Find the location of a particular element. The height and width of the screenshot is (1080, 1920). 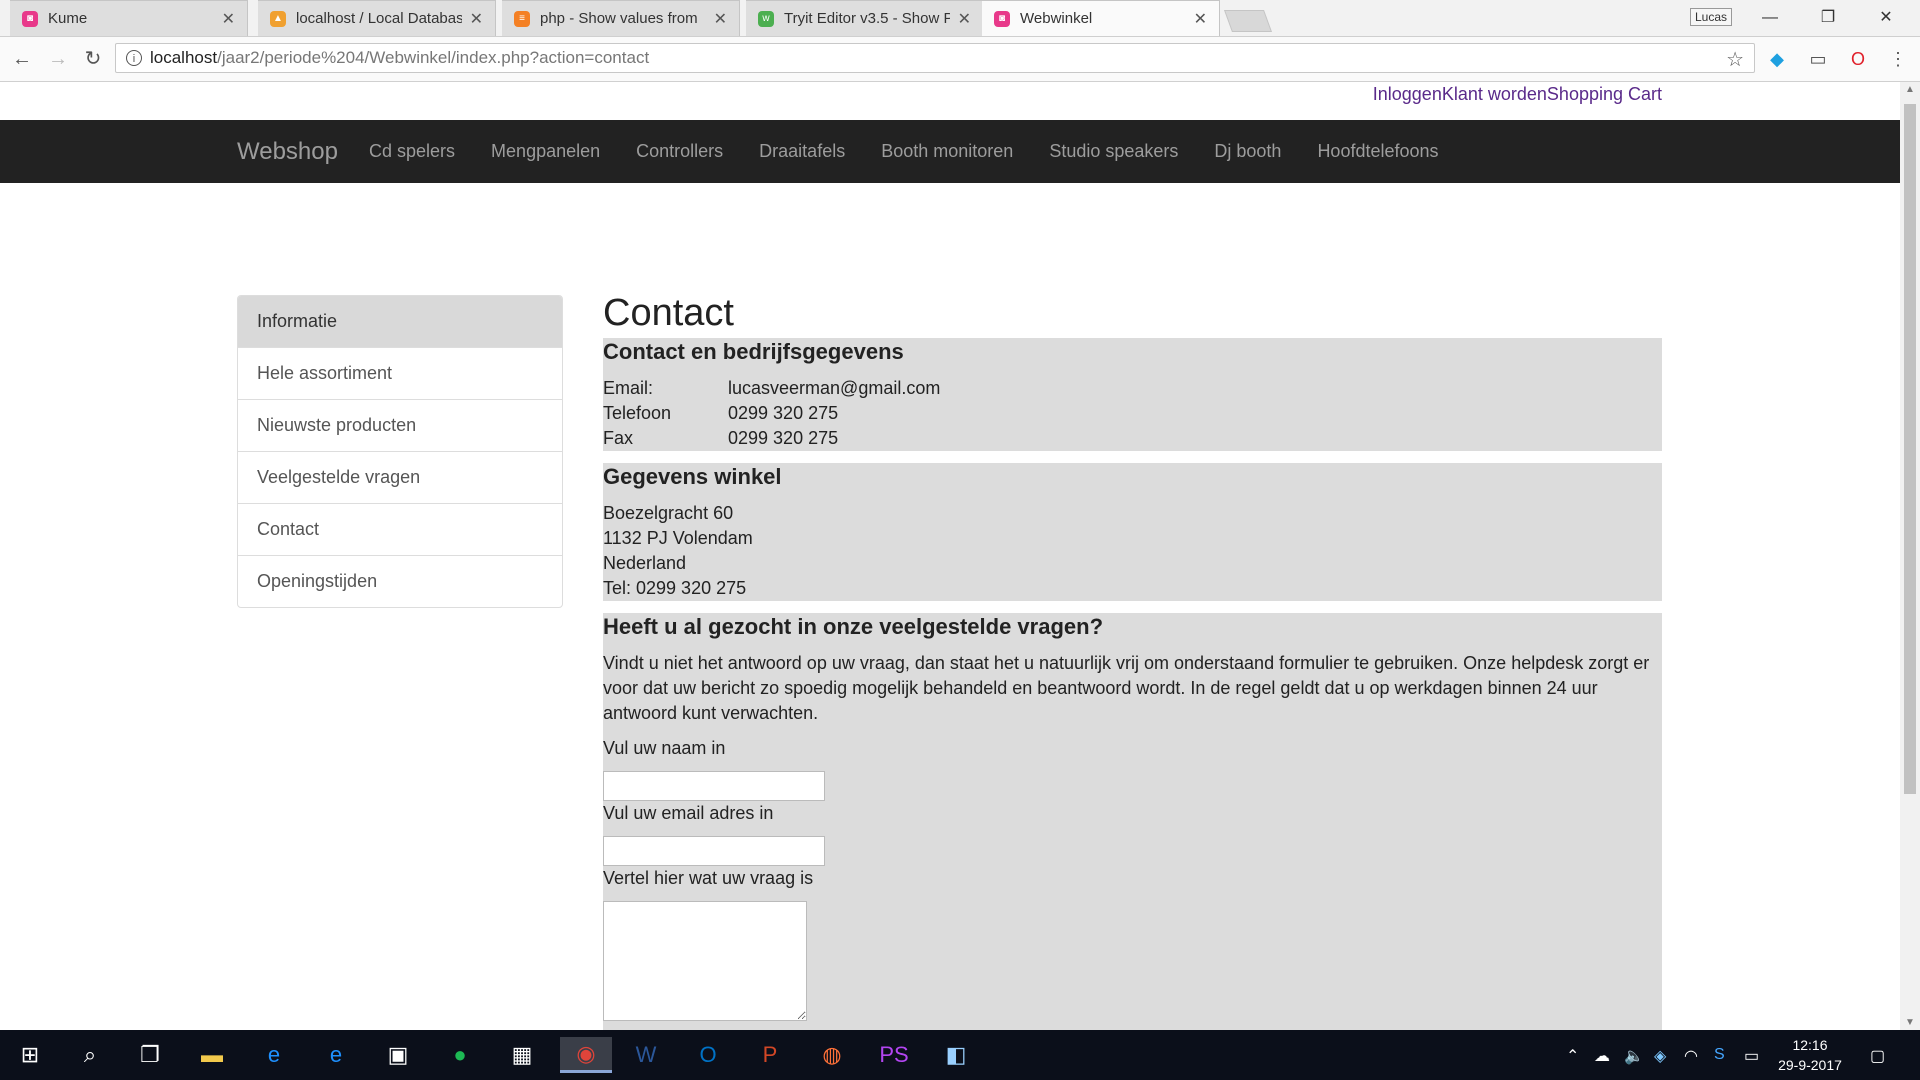

extension-icon: ◆ is located at coordinates (1777, 59).